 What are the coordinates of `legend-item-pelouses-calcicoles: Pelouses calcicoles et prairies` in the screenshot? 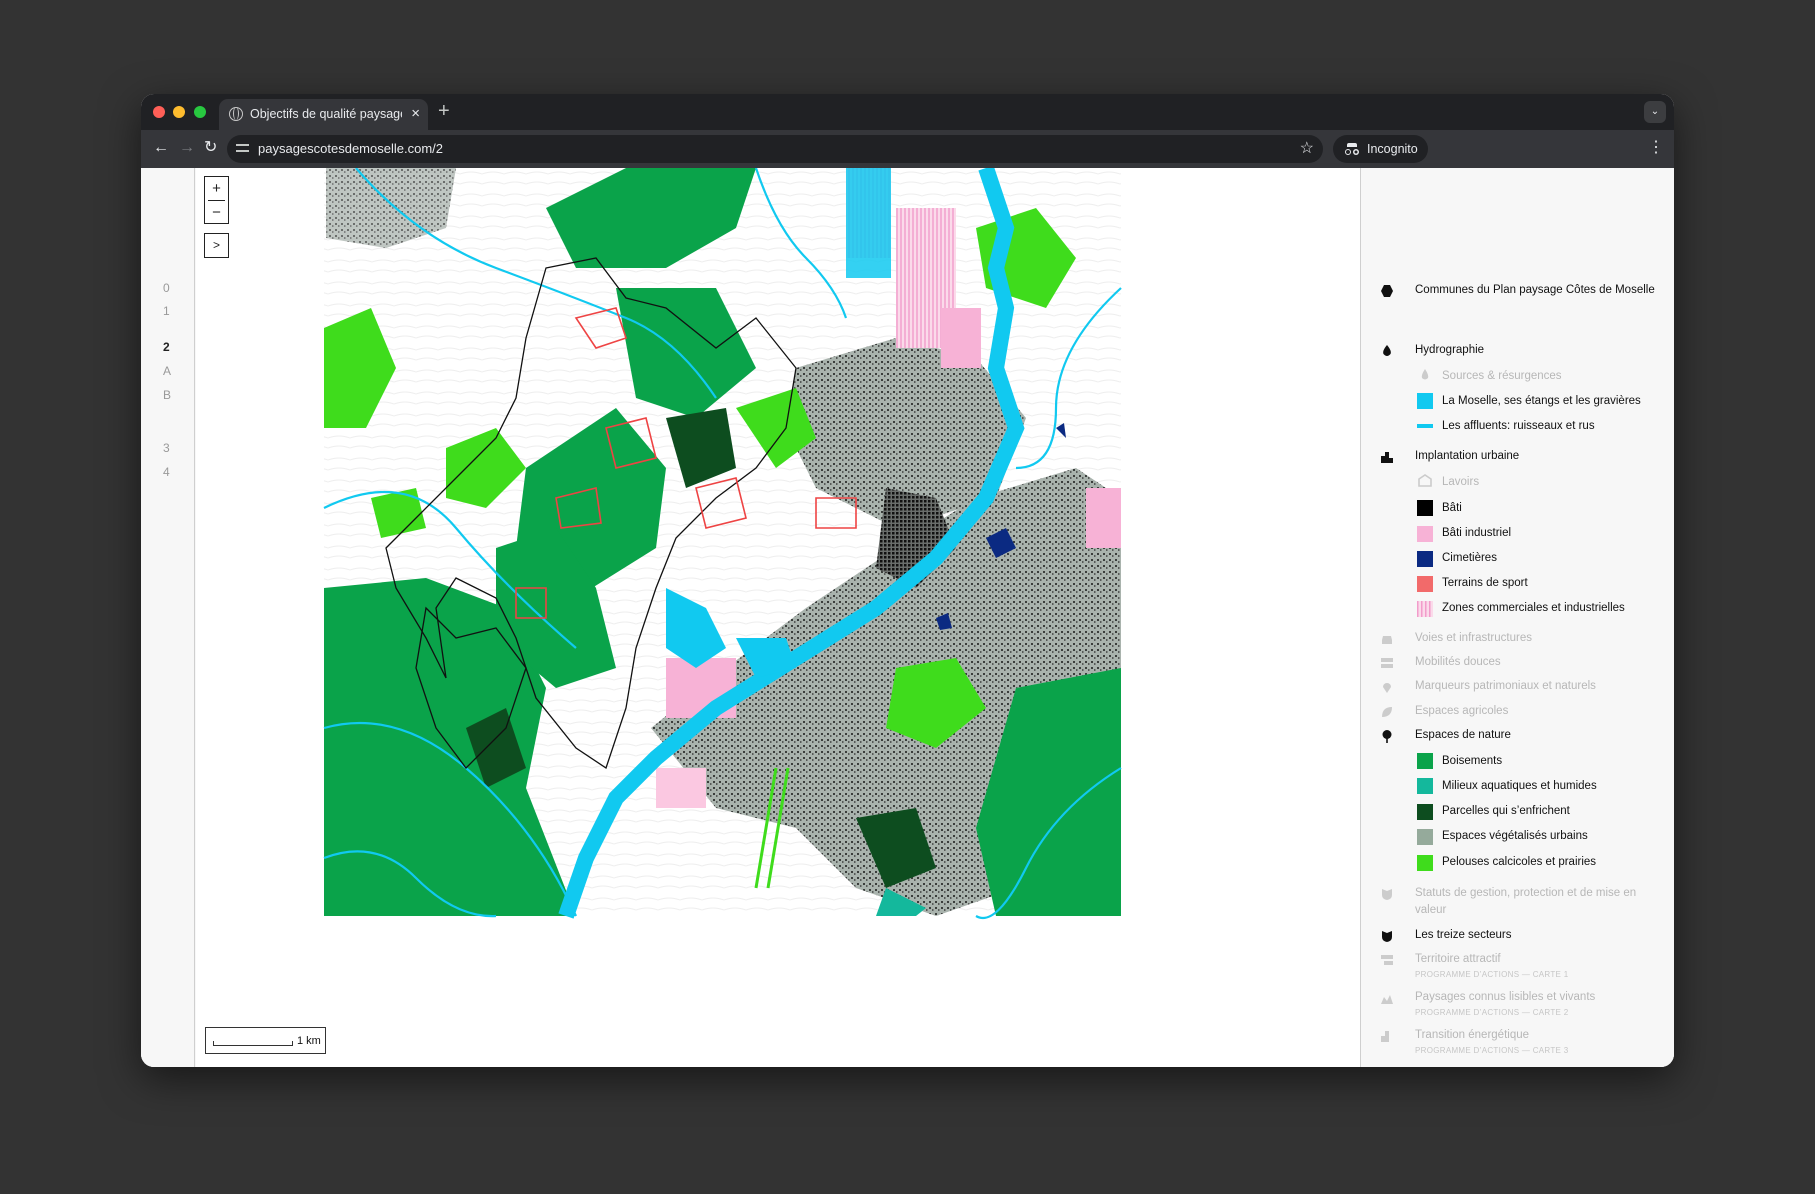 It's located at (1554, 862).